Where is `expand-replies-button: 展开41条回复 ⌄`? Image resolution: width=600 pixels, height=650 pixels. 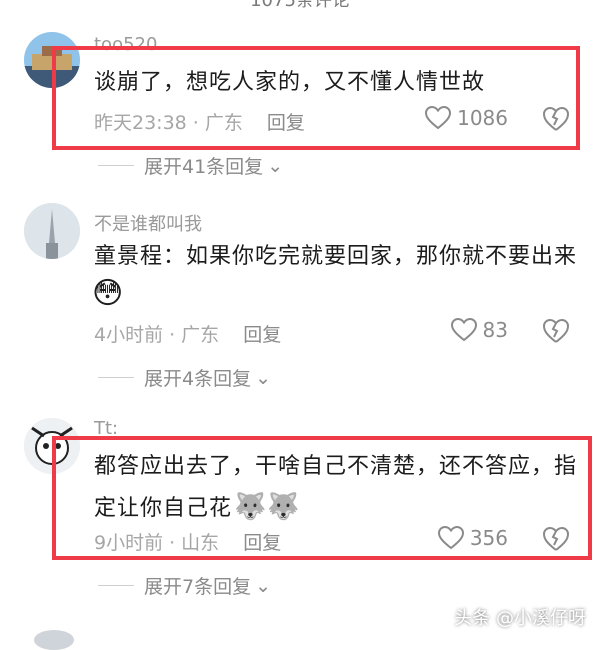
expand-replies-button: 展开41条回复 ⌄ is located at coordinates (190, 165).